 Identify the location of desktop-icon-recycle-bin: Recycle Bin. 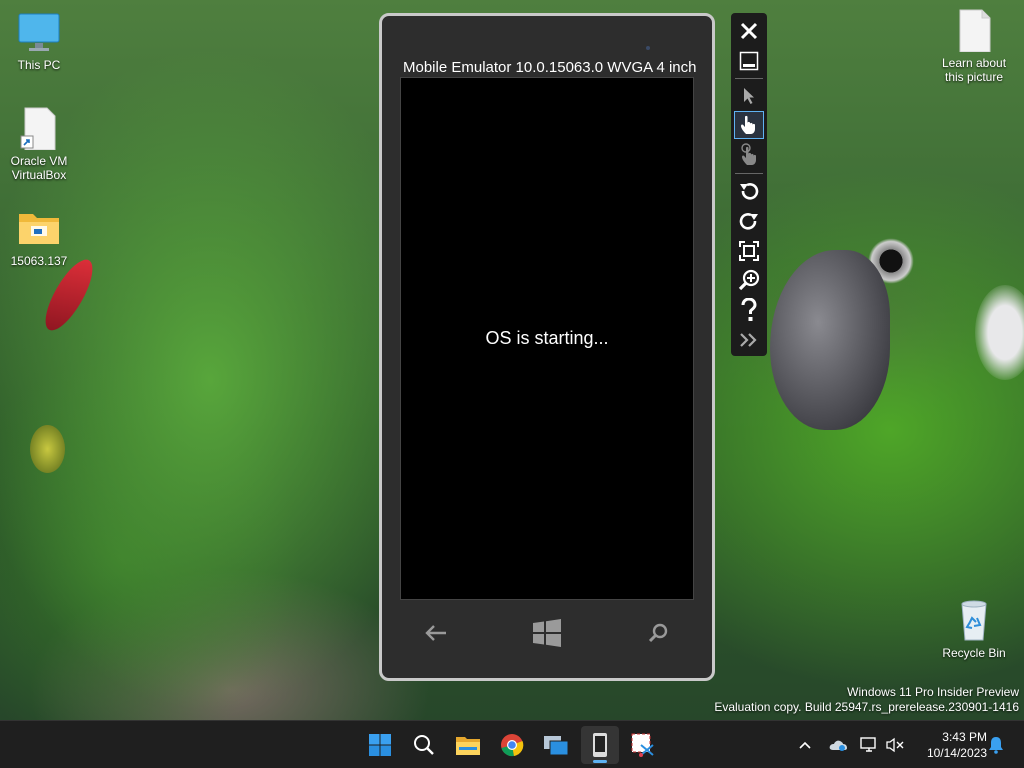
(974, 629).